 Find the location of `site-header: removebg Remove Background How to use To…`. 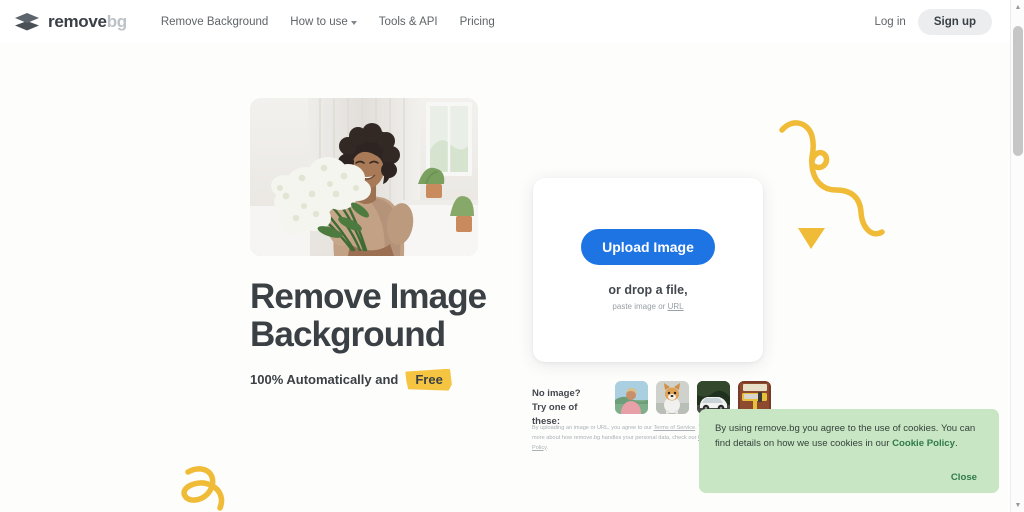

site-header: removebg Remove Background How to use To… is located at coordinates (505, 21).